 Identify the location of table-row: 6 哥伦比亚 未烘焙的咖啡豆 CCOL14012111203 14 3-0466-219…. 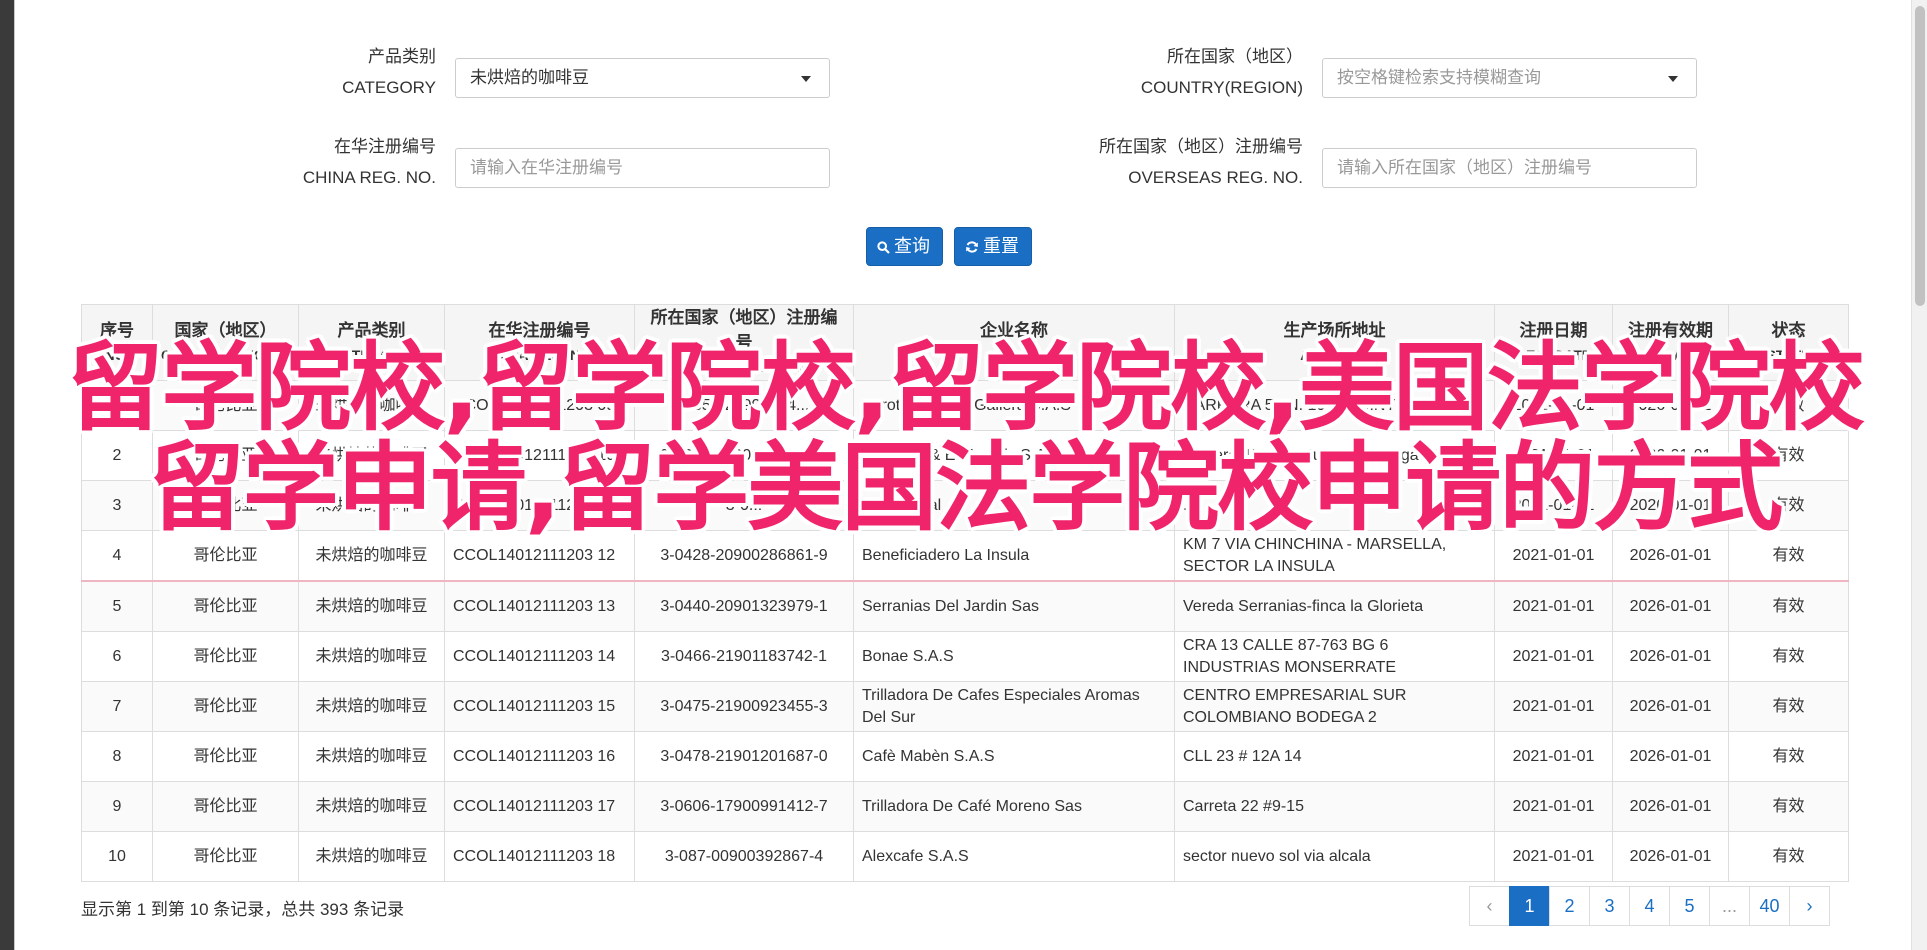
(965, 656).